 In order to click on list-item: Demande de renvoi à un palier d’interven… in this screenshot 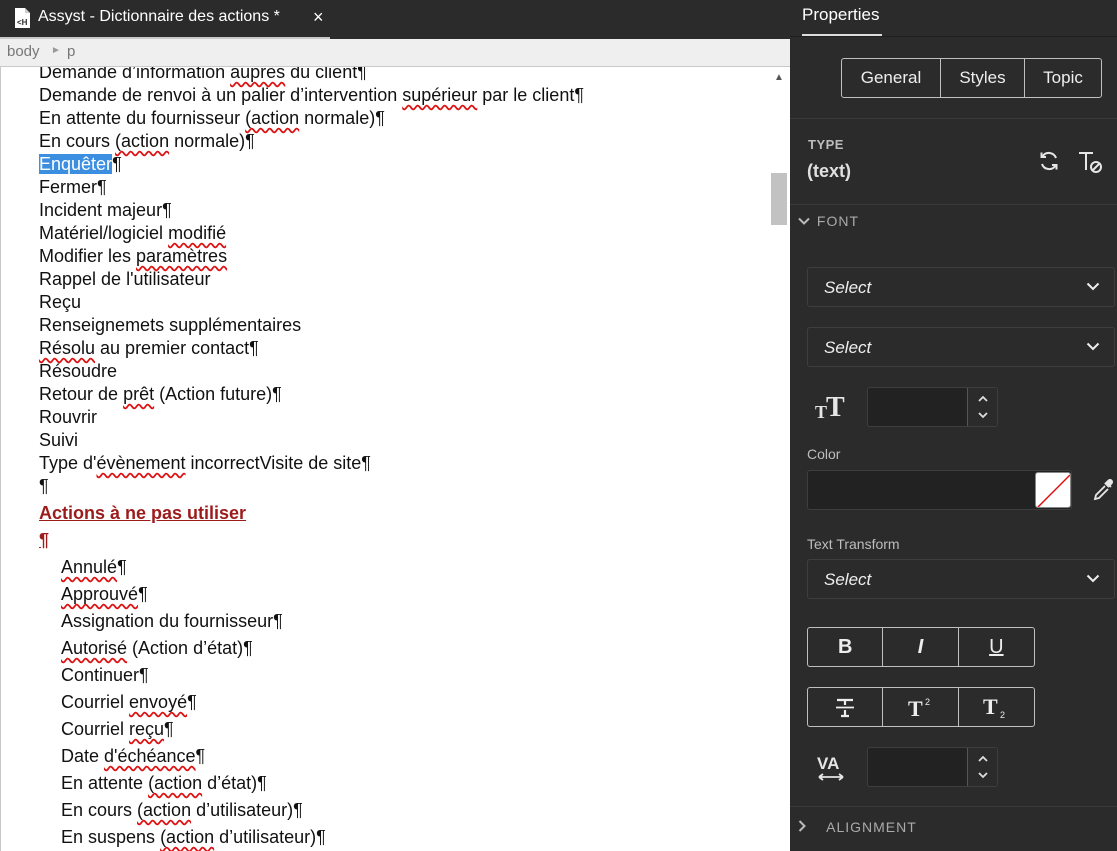, I will do `click(311, 95)`.